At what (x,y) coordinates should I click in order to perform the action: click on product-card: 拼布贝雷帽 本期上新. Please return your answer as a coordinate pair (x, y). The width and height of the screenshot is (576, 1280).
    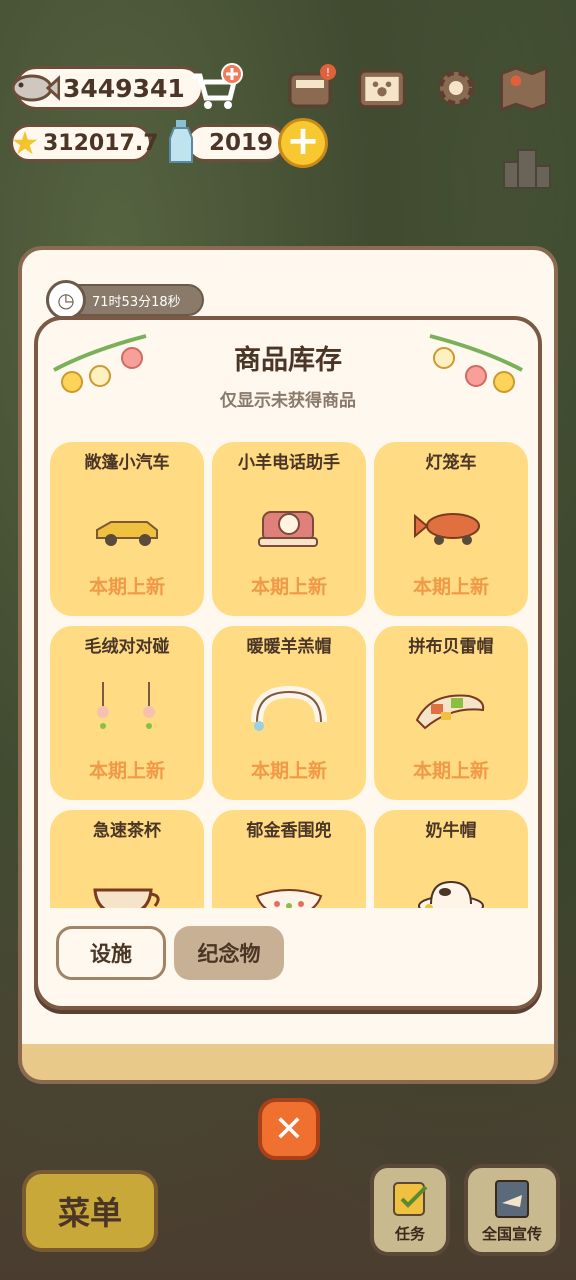
    Looking at the image, I should click on (451, 713).